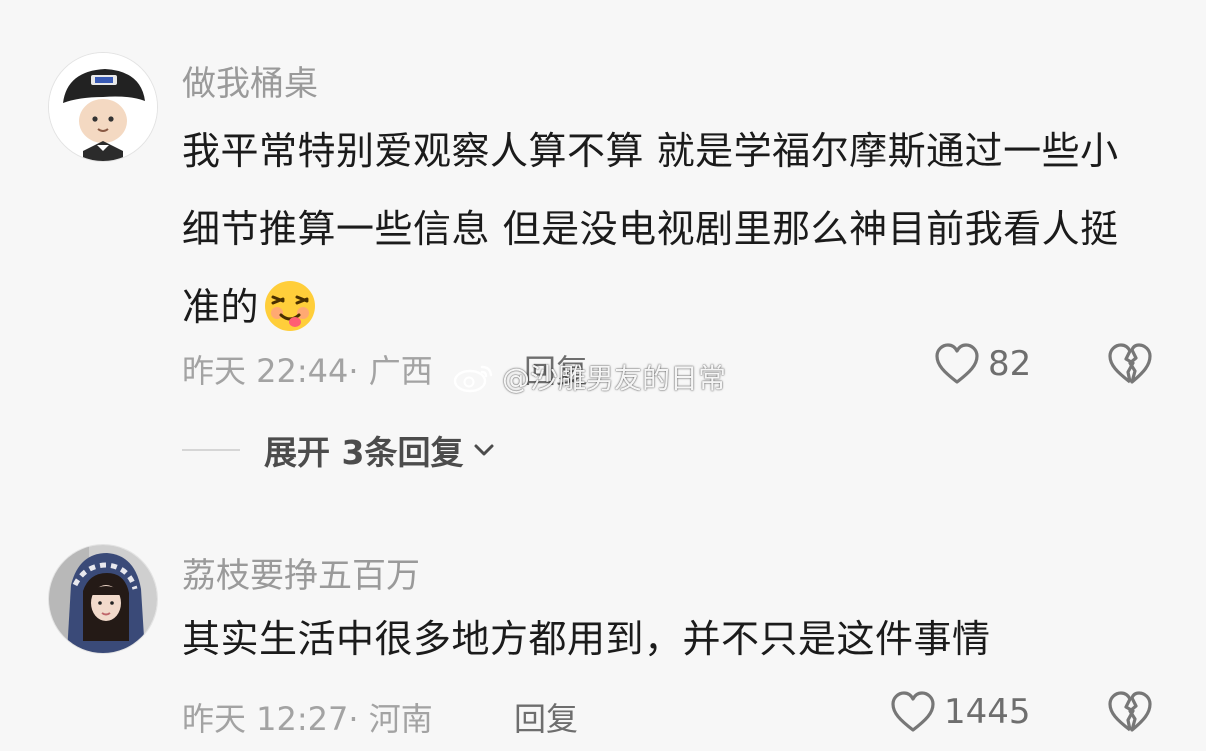 This screenshot has height=751, width=1206. I want to click on like-count: 1445, so click(987, 712).